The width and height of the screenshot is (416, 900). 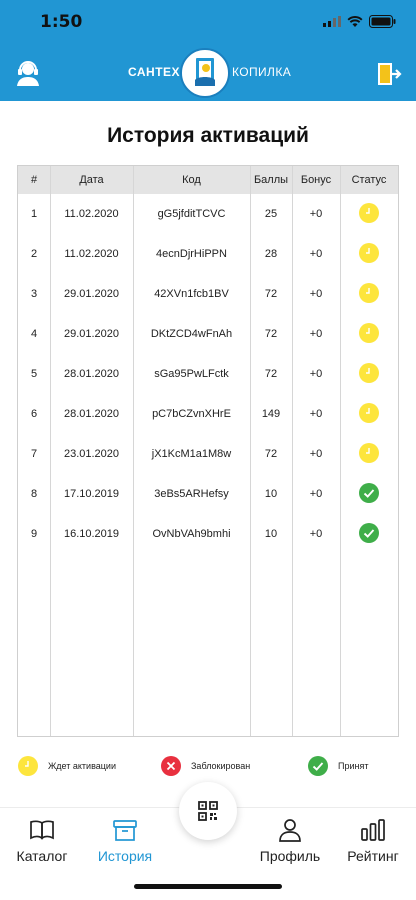 What do you see at coordinates (191, 414) in the screenshot?
I see `cell-code: pC7bCZvnXHrE` at bounding box center [191, 414].